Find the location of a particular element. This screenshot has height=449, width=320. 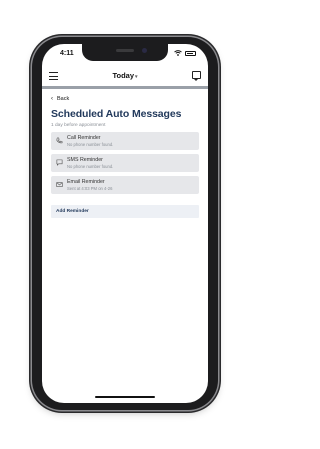

home-indicator is located at coordinates (125, 397).